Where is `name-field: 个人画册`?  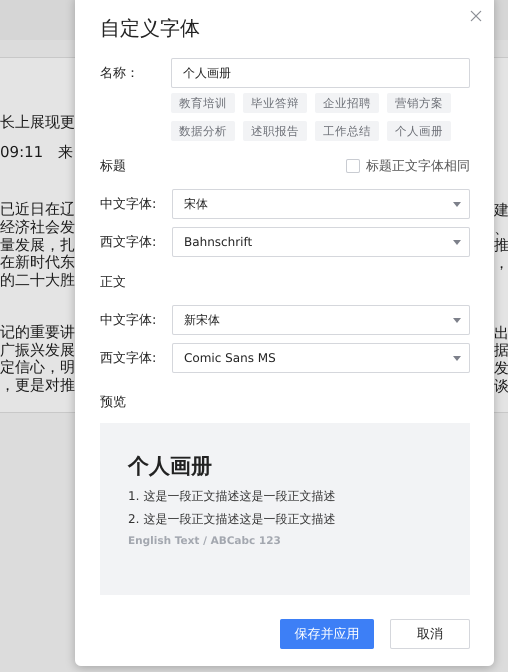 name-field: 个人画册 is located at coordinates (320, 73).